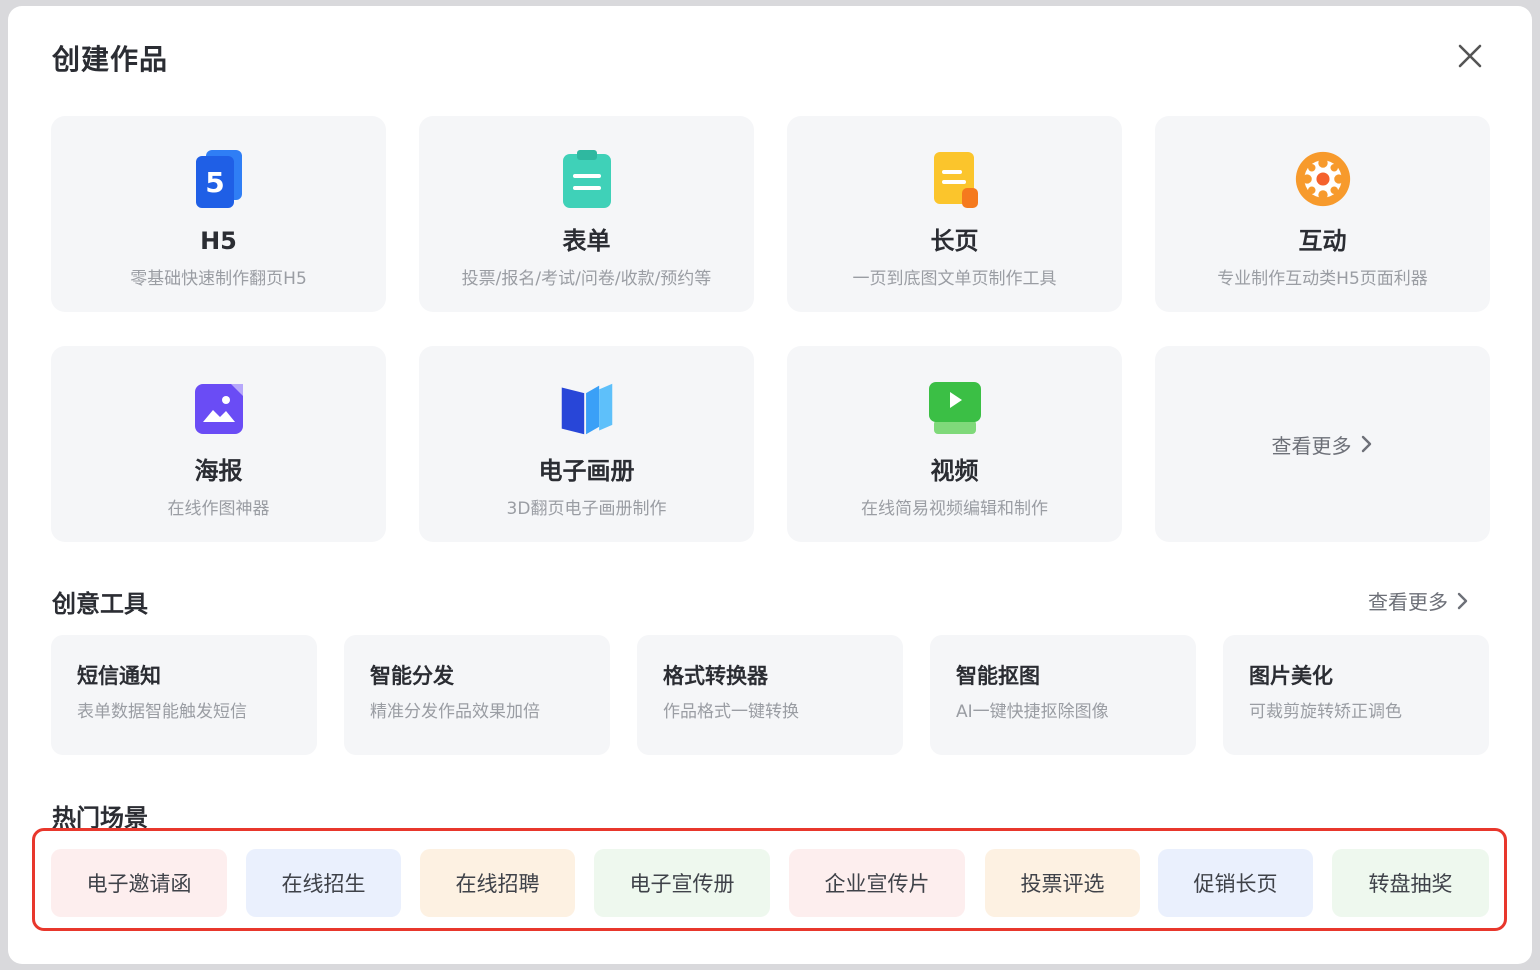 The height and width of the screenshot is (970, 1540). What do you see at coordinates (1356, 695) in the screenshot?
I see `tool-card-beautify: 图片美化 可裁剪旋转矫正调色` at bounding box center [1356, 695].